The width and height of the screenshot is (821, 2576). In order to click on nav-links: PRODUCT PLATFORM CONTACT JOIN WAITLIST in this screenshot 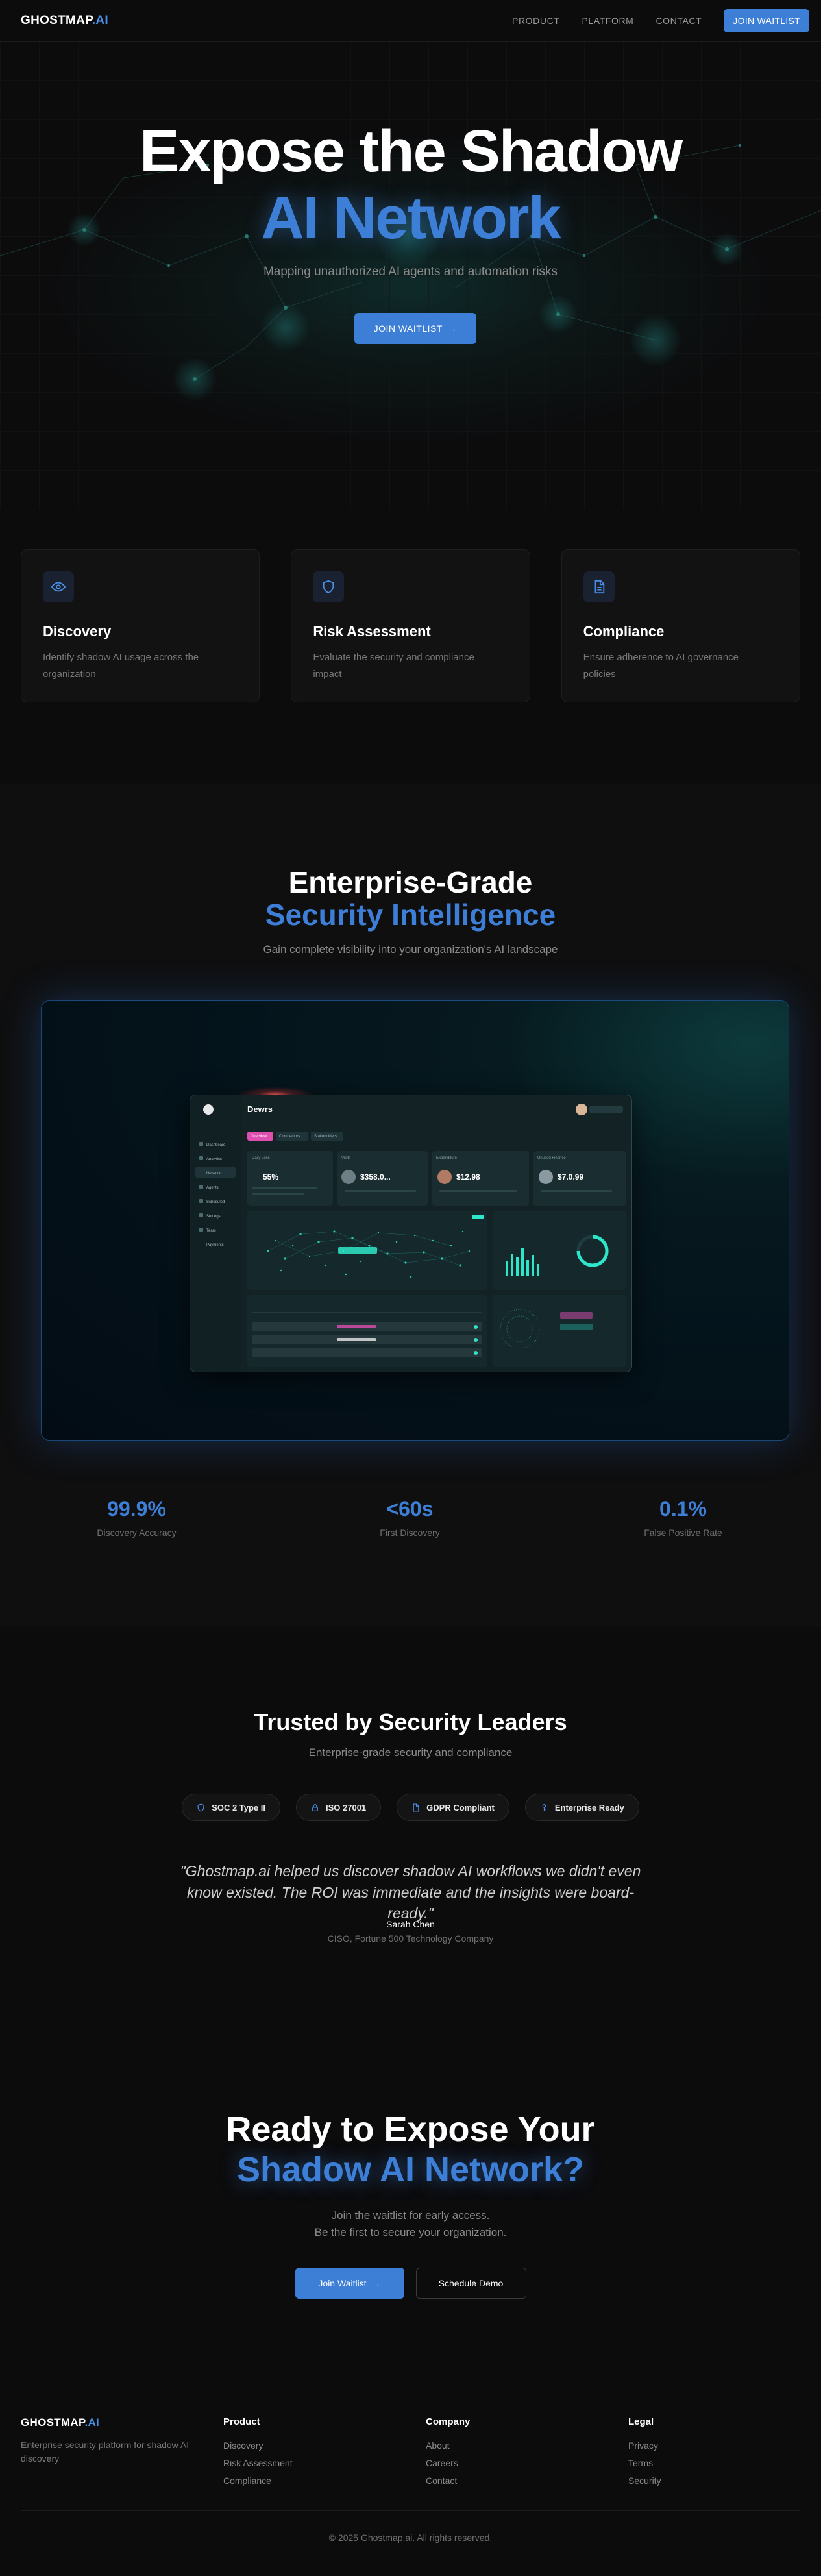, I will do `click(660, 20)`.